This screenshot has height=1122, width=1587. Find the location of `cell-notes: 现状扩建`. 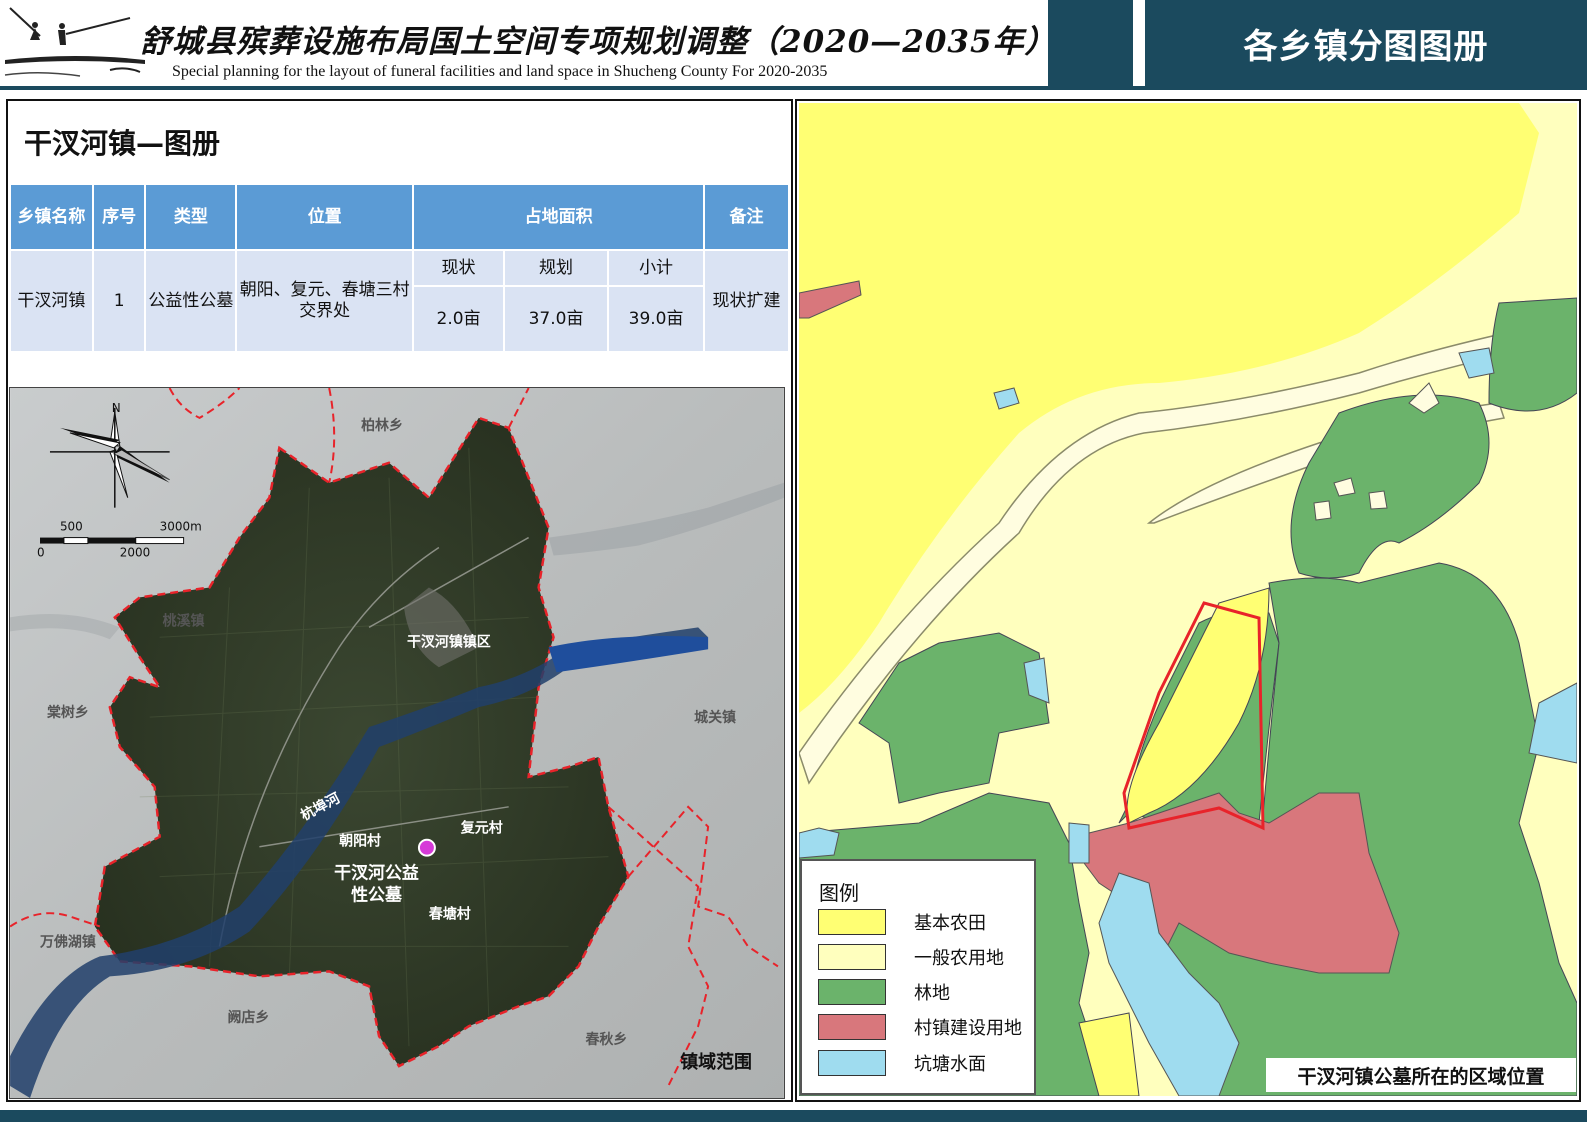

cell-notes: 现状扩建 is located at coordinates (746, 301).